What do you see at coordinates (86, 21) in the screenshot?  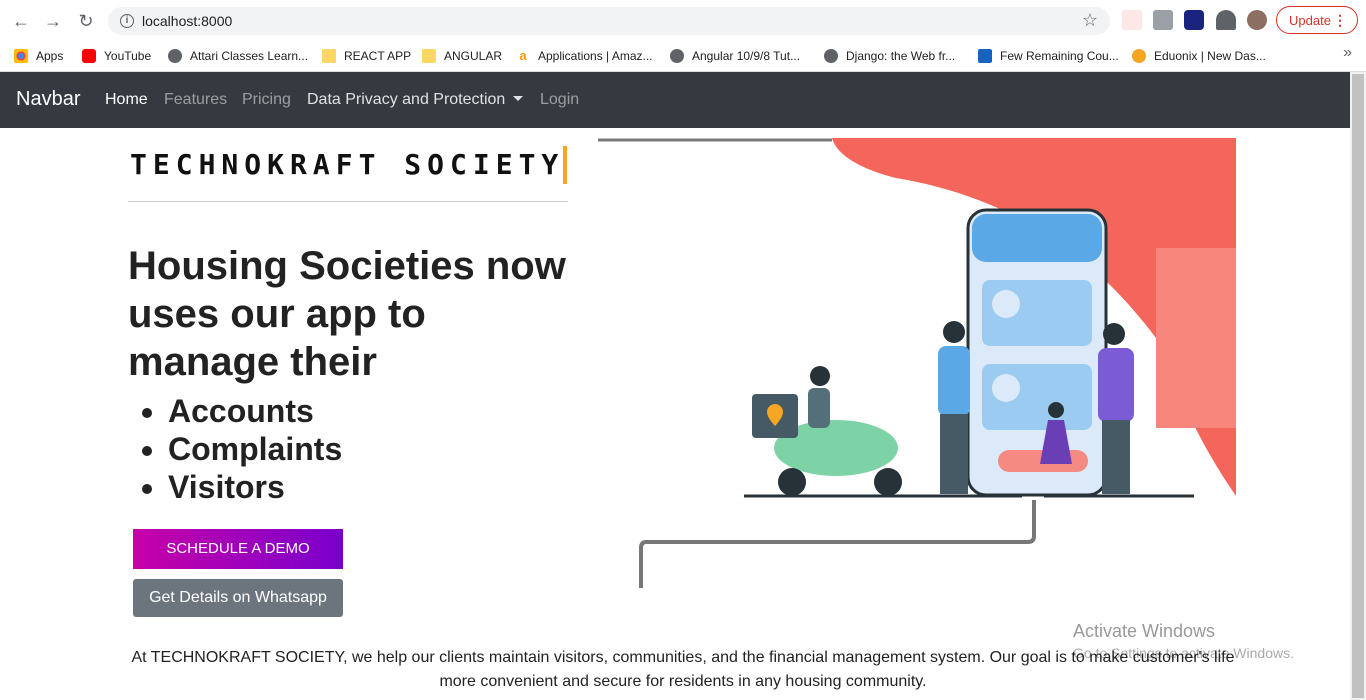 I see `reload-icon: ↻` at bounding box center [86, 21].